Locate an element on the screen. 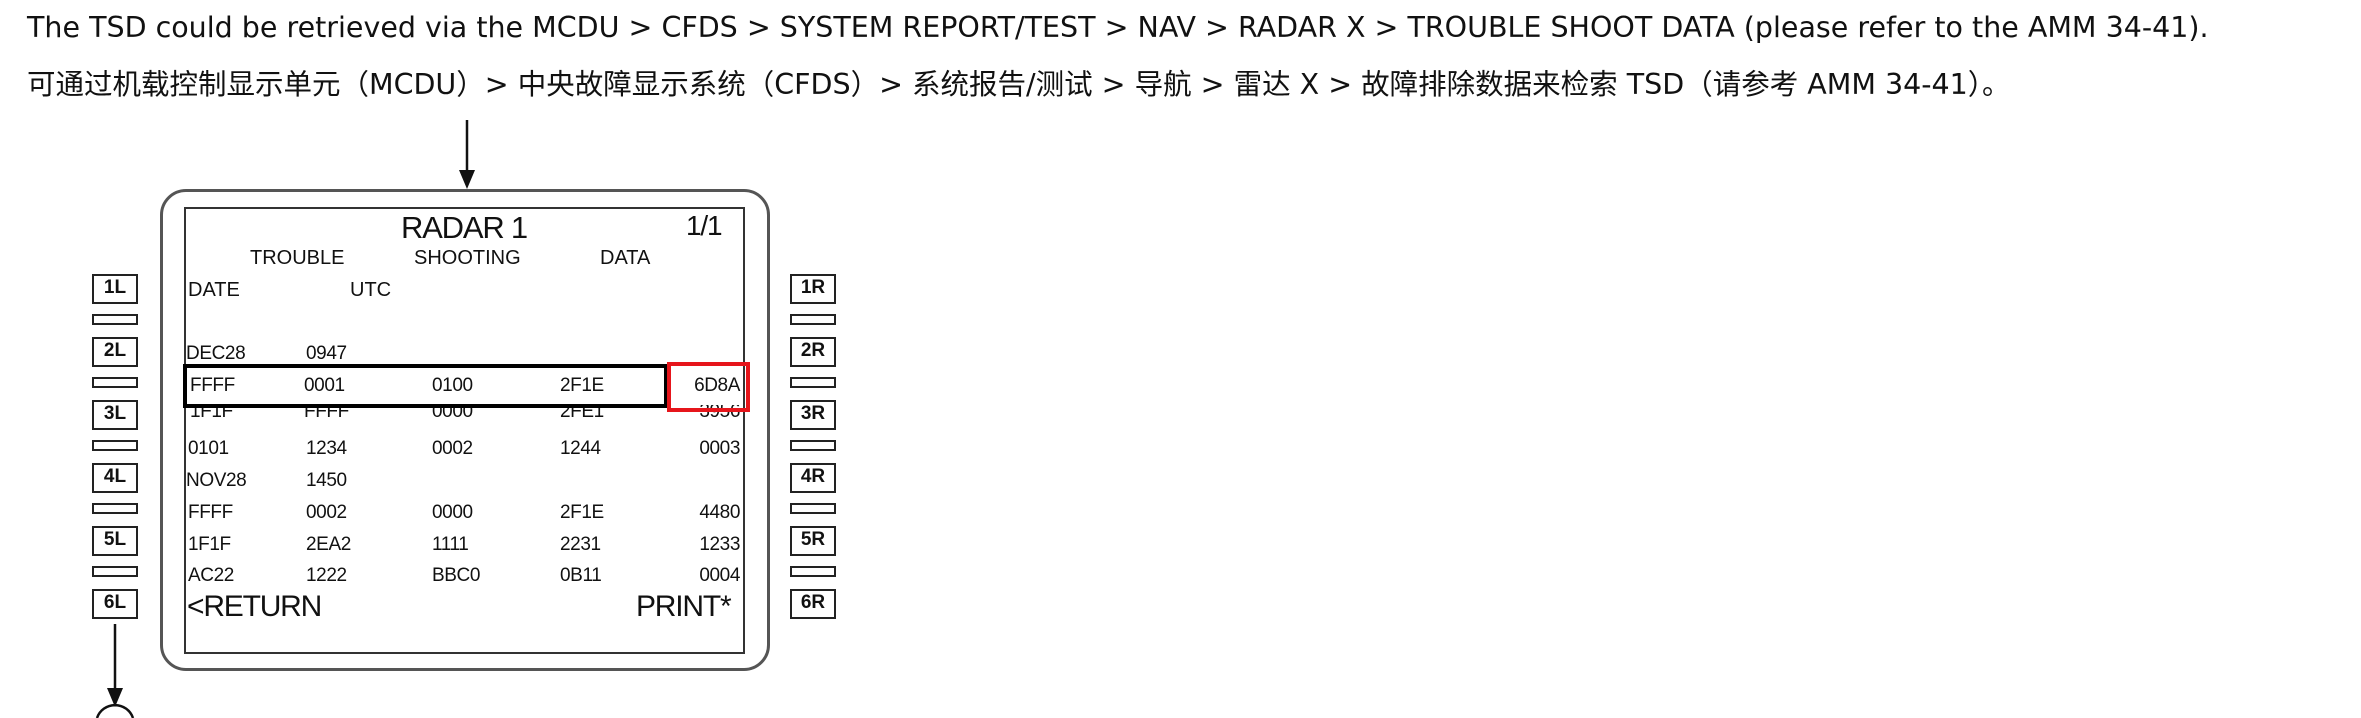  page-number: 1/1 is located at coordinates (704, 225).